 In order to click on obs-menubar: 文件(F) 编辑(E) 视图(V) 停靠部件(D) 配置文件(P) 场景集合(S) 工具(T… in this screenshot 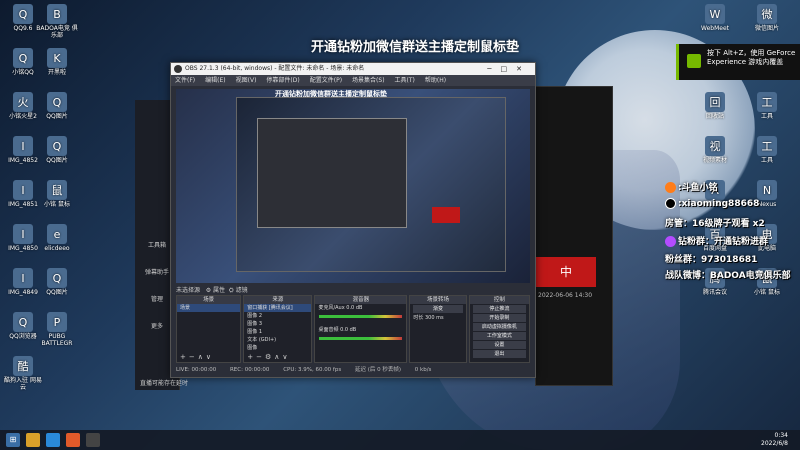, I will do `click(353, 80)`.